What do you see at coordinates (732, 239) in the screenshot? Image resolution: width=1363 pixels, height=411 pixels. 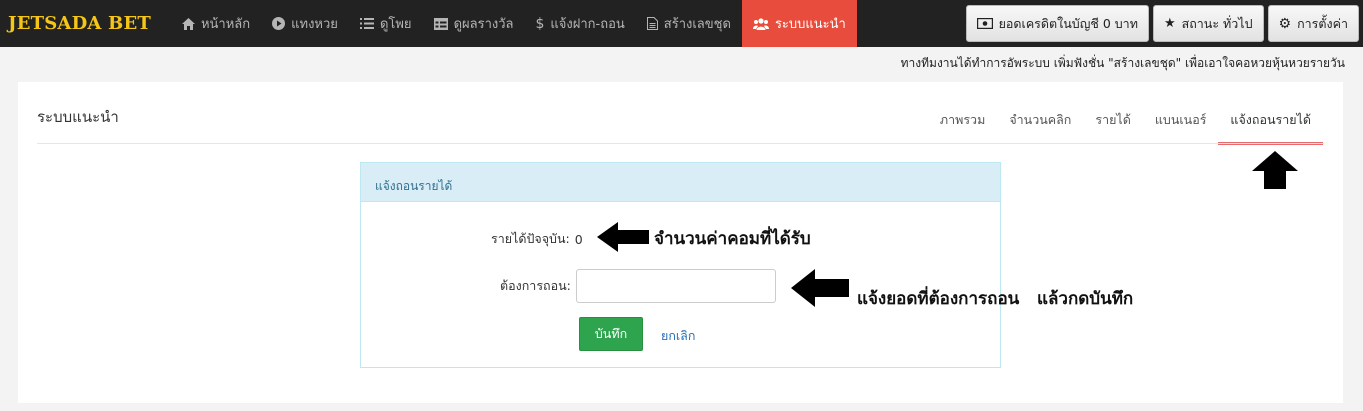 I see `commission-annotation: จำนวนค่าคอมที่ได้รับ` at bounding box center [732, 239].